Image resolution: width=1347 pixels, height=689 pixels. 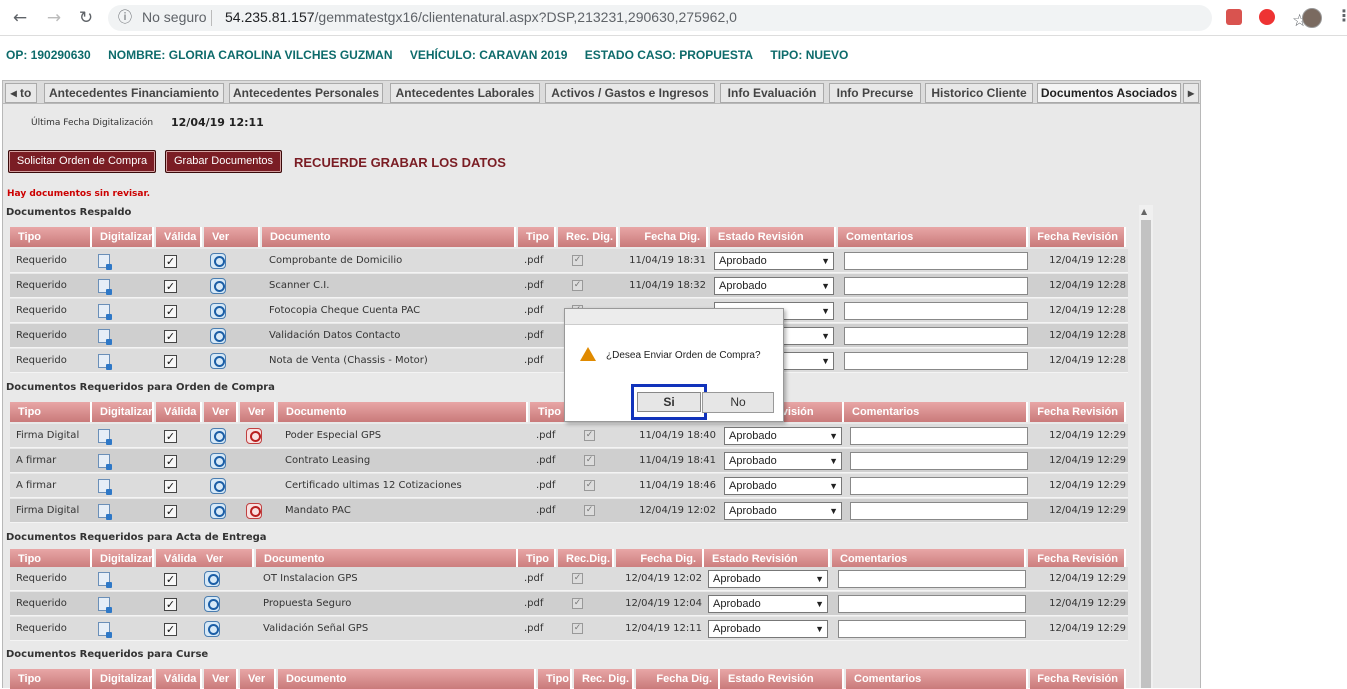 I want to click on solicitar-orden-button: Solicitar Orden de Compra, so click(x=82, y=161).